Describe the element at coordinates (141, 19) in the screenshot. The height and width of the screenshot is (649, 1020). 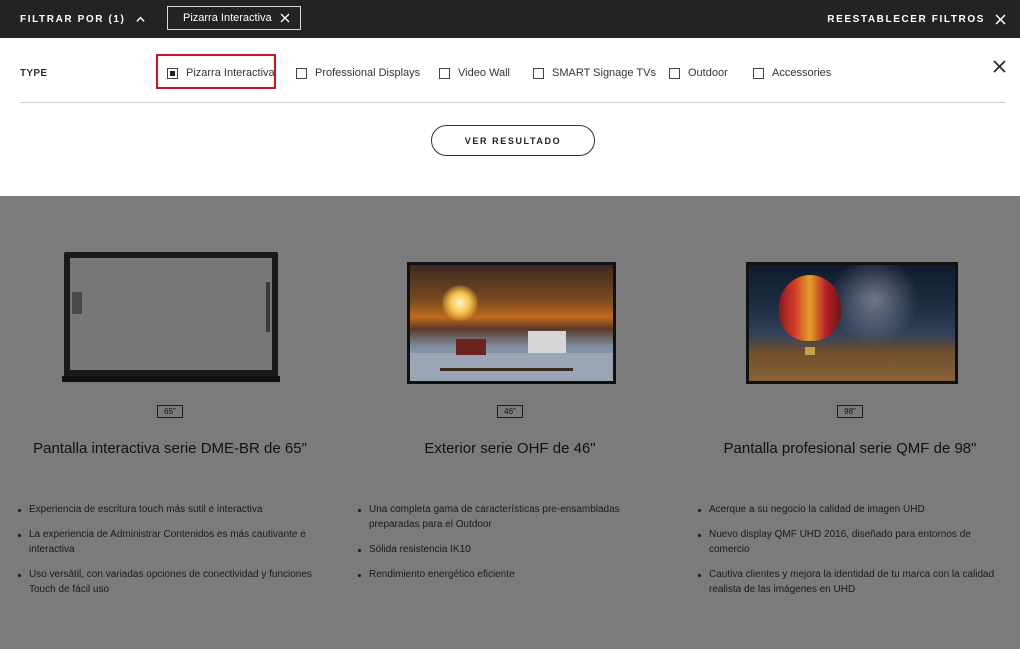
I see `chevron-up-icon` at that location.